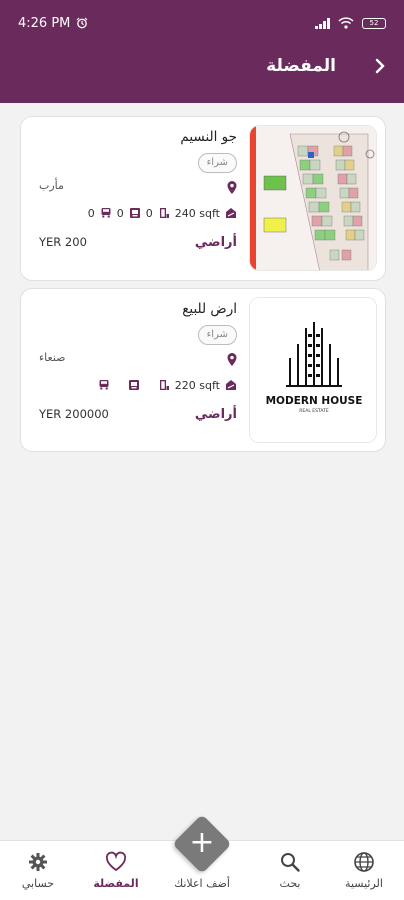 The width and height of the screenshot is (404, 900). I want to click on land-plot-map-image, so click(313, 198).